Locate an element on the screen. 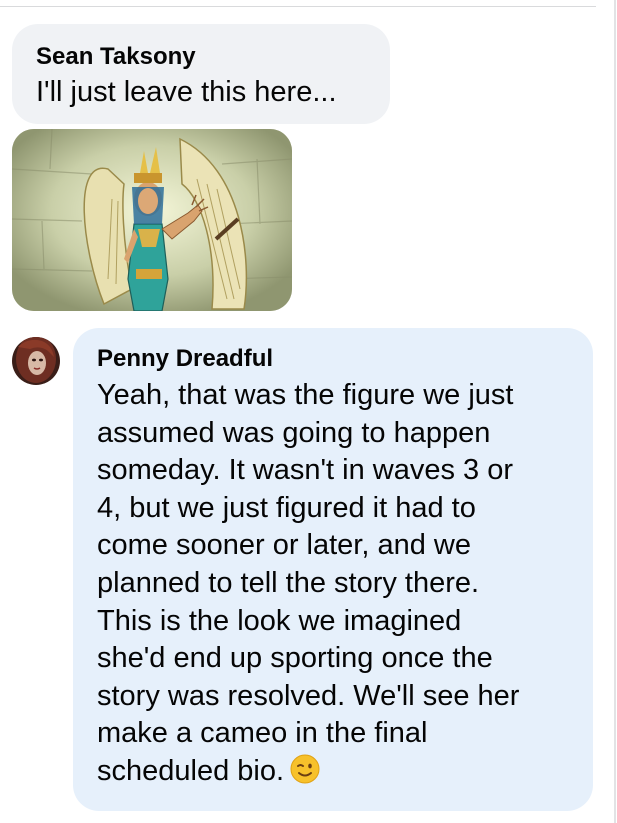 The width and height of the screenshot is (617, 823). comment-author: Penny Dreadful is located at coordinates (333, 359).